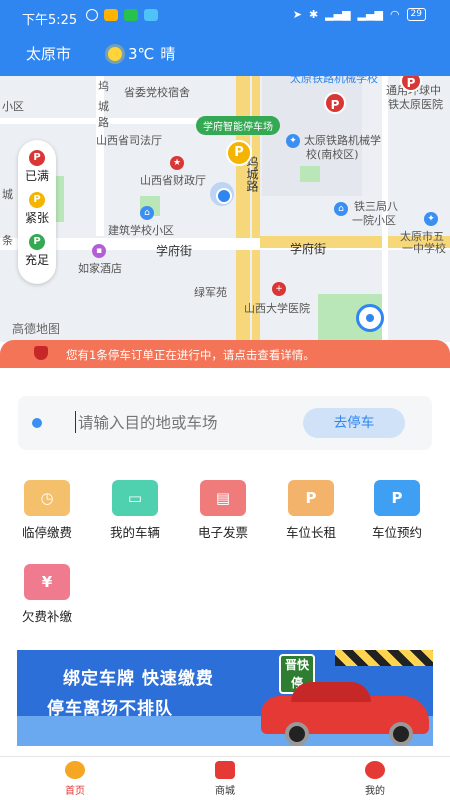 The image size is (450, 800). What do you see at coordinates (50, 20) in the screenshot?
I see `status-time: 下午5:25` at bounding box center [50, 20].